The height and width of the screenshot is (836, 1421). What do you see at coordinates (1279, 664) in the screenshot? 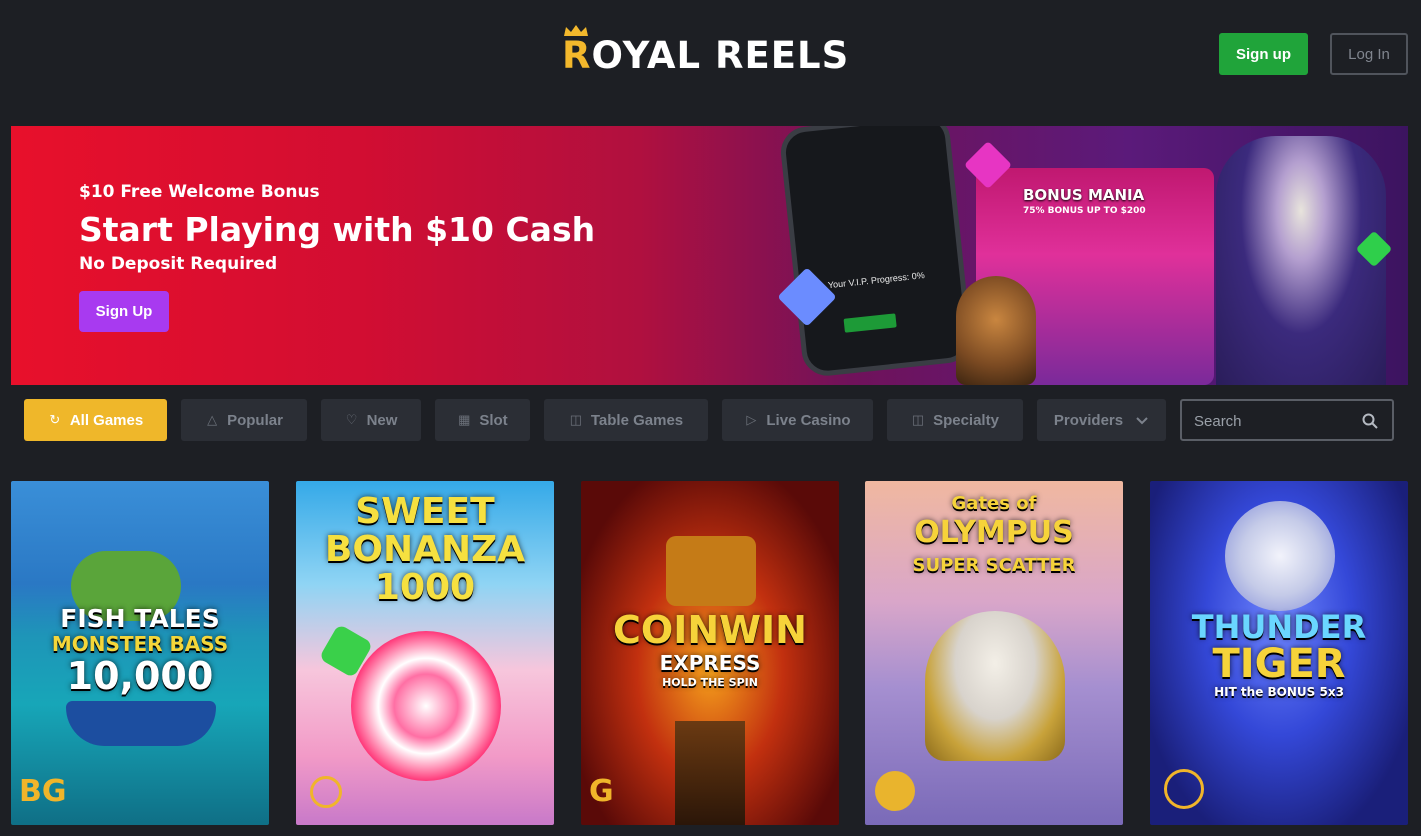
I see `game-subtitle: TIGER` at bounding box center [1279, 664].